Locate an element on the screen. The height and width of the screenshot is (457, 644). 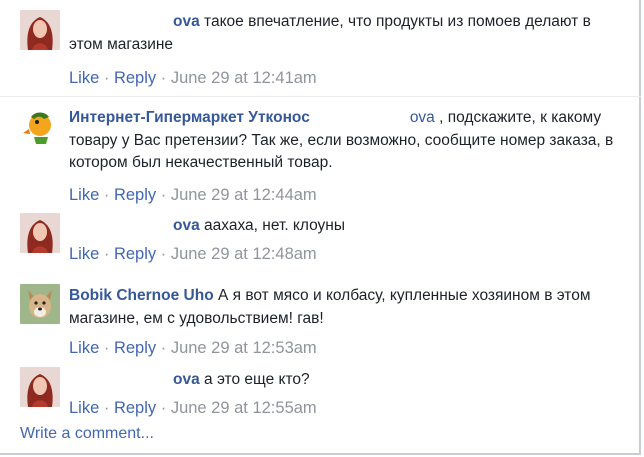
comment-actions: Like · Reply · June 29 at 12:48am is located at coordinates (193, 254).